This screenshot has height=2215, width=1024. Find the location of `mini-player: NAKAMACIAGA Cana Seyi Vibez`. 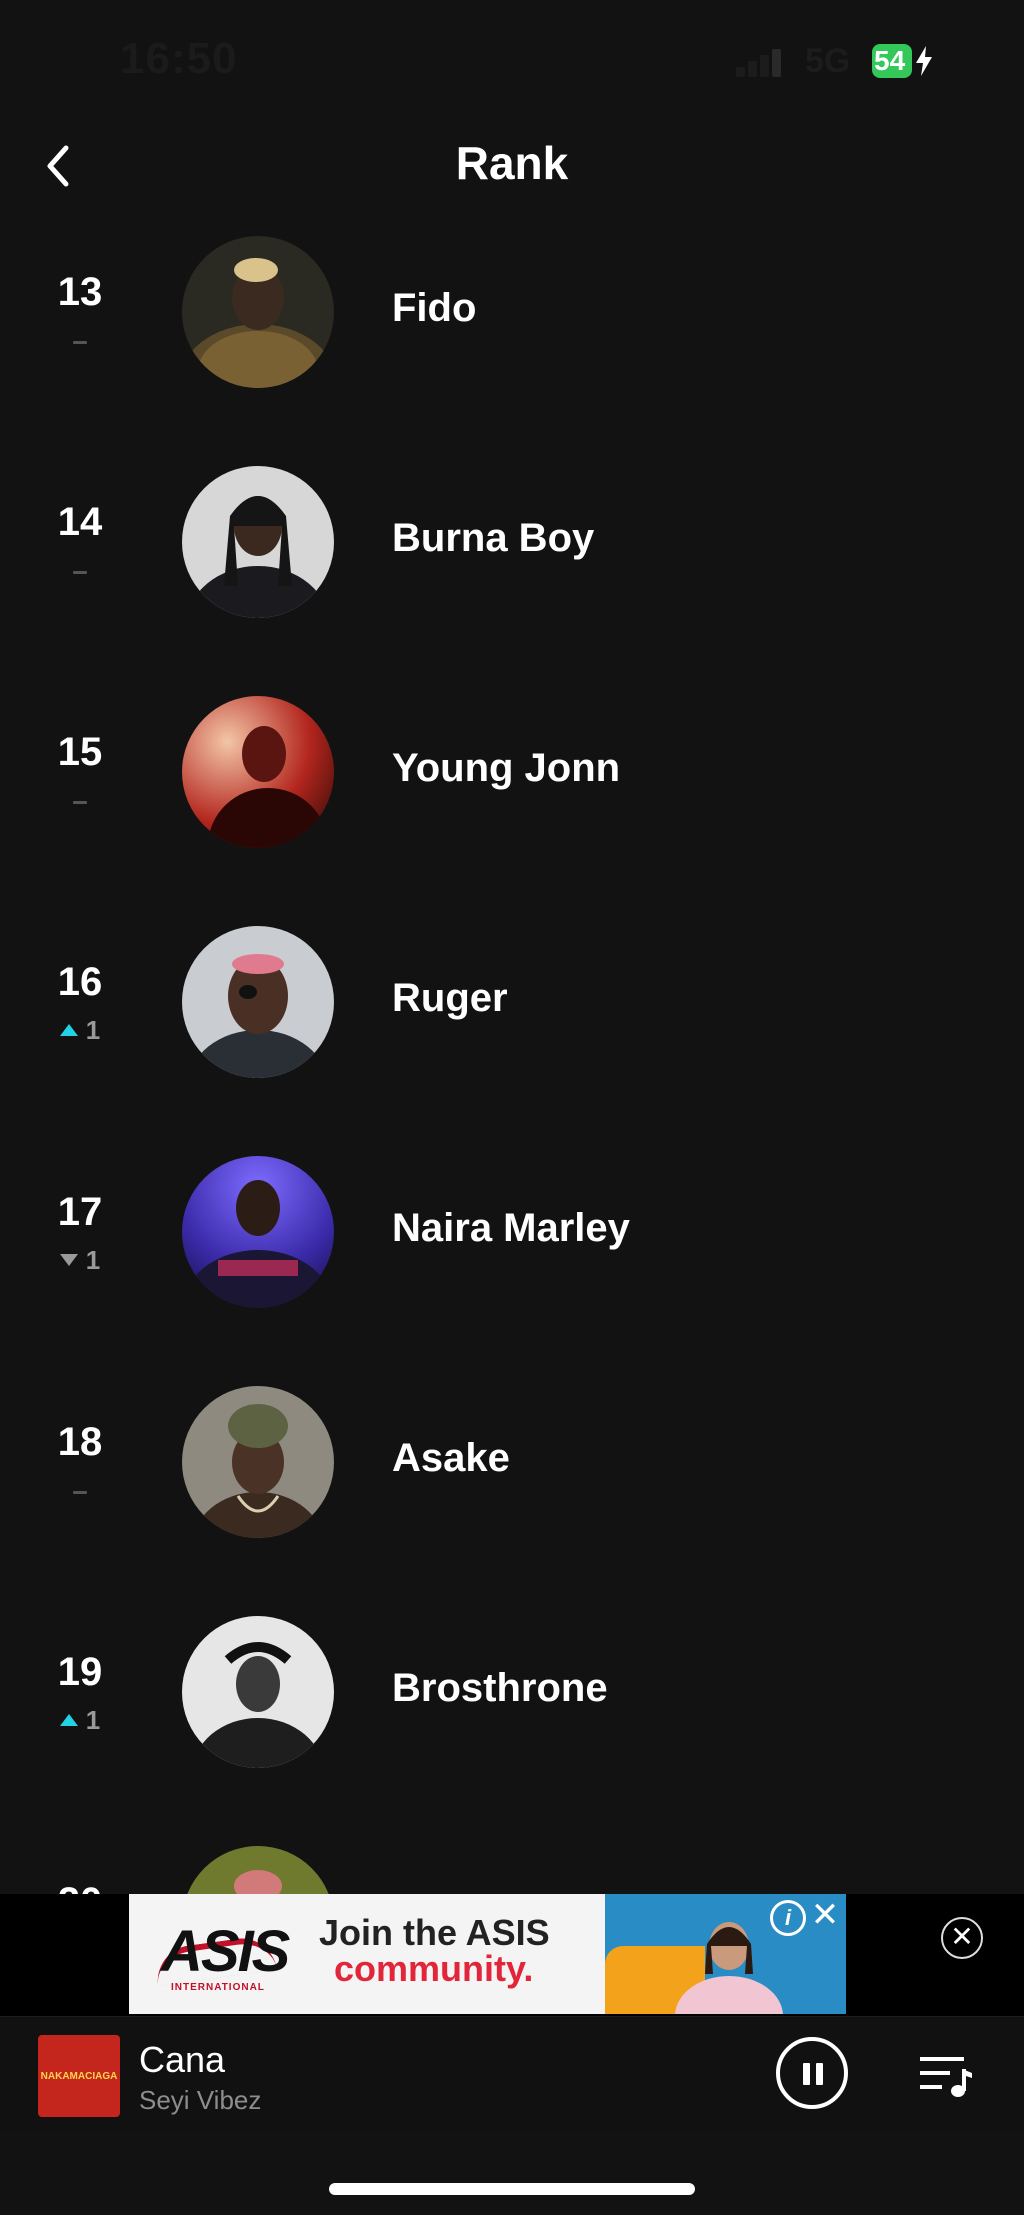

mini-player: NAKAMACIAGA Cana Seyi Vibez is located at coordinates (512, 2074).